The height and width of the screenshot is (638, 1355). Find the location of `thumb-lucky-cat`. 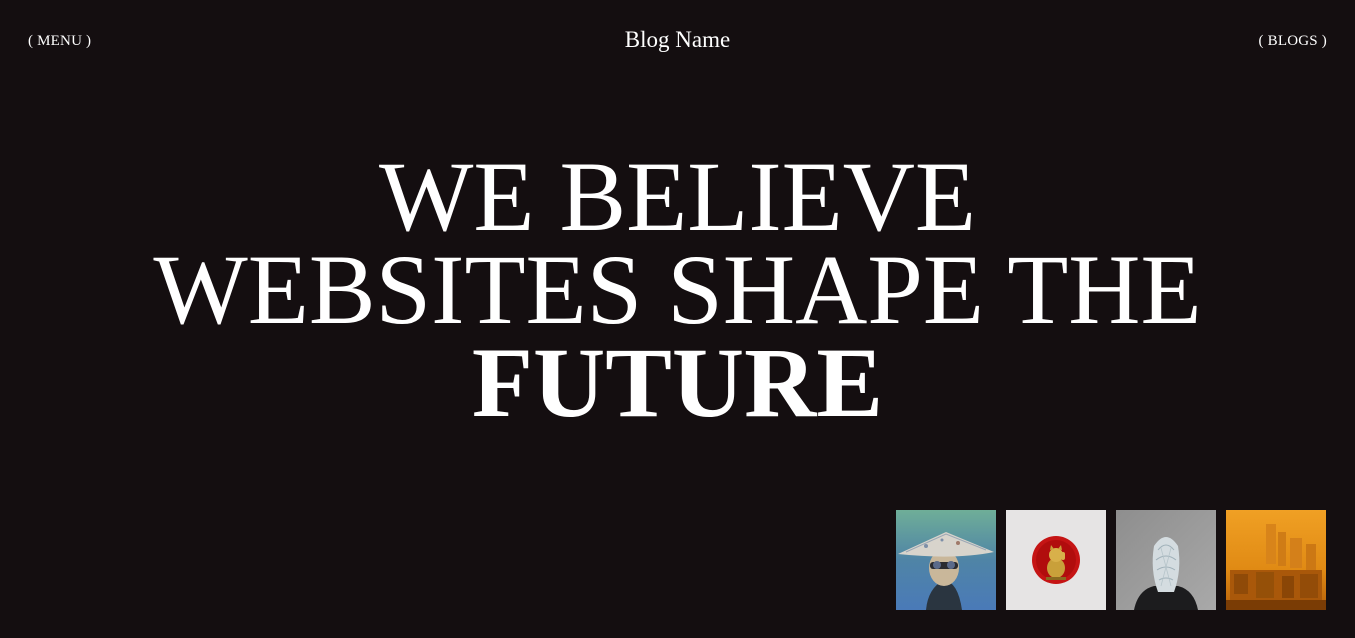

thumb-lucky-cat is located at coordinates (1056, 560).